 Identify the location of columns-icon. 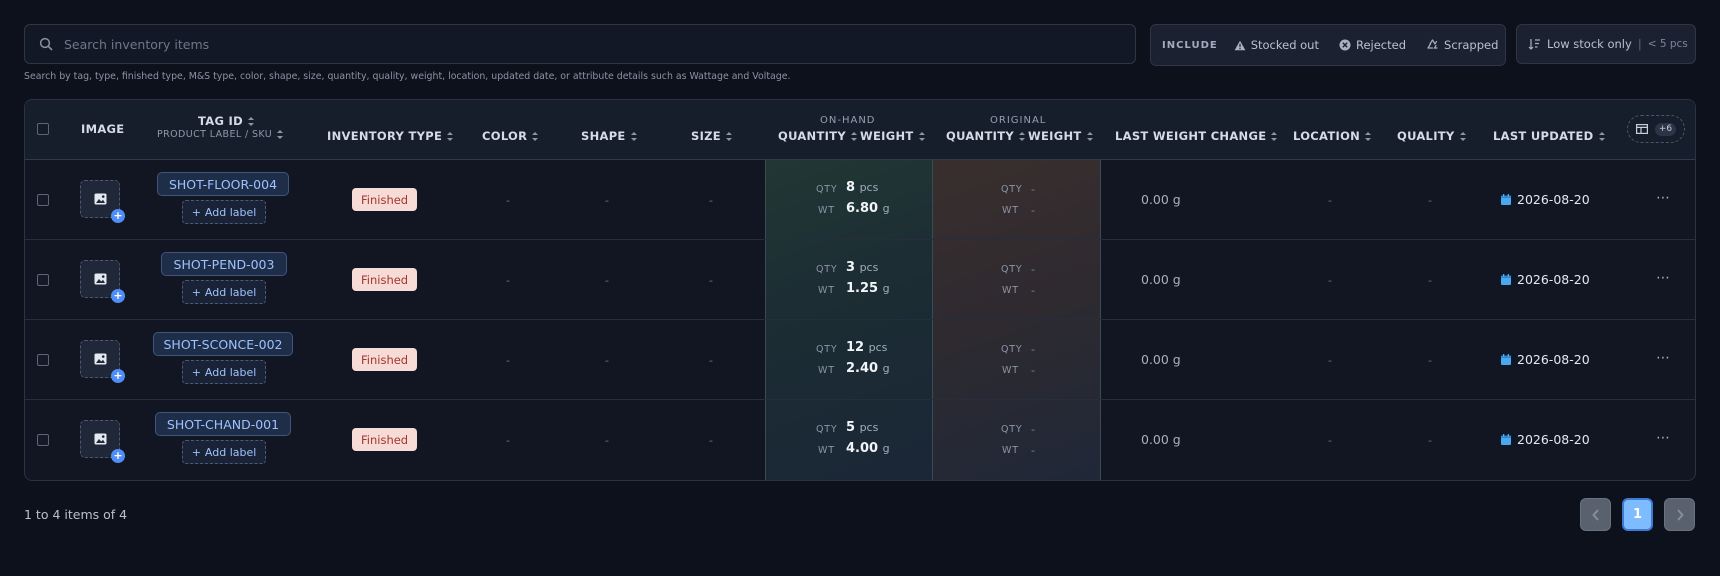
(1641, 129).